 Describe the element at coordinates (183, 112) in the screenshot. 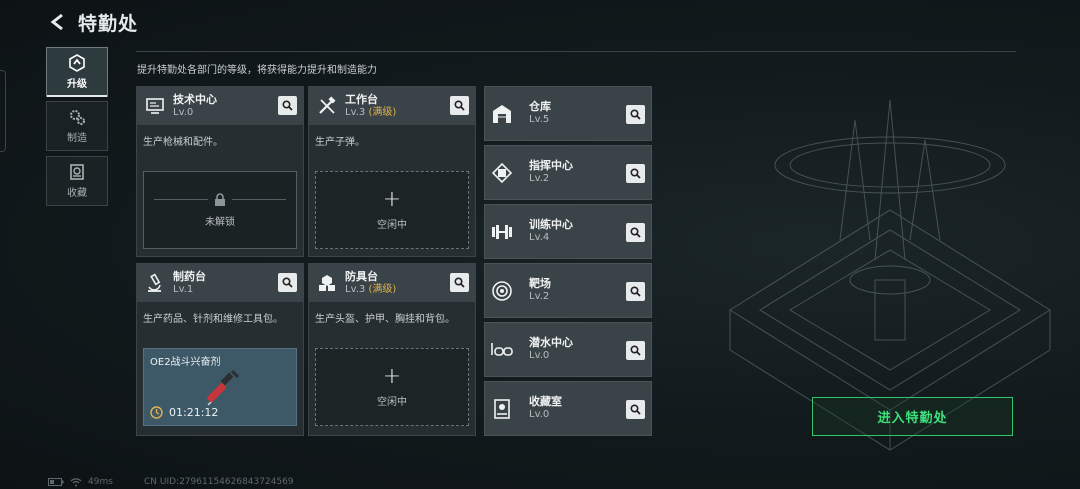

I see `department-level: Lv.0` at that location.